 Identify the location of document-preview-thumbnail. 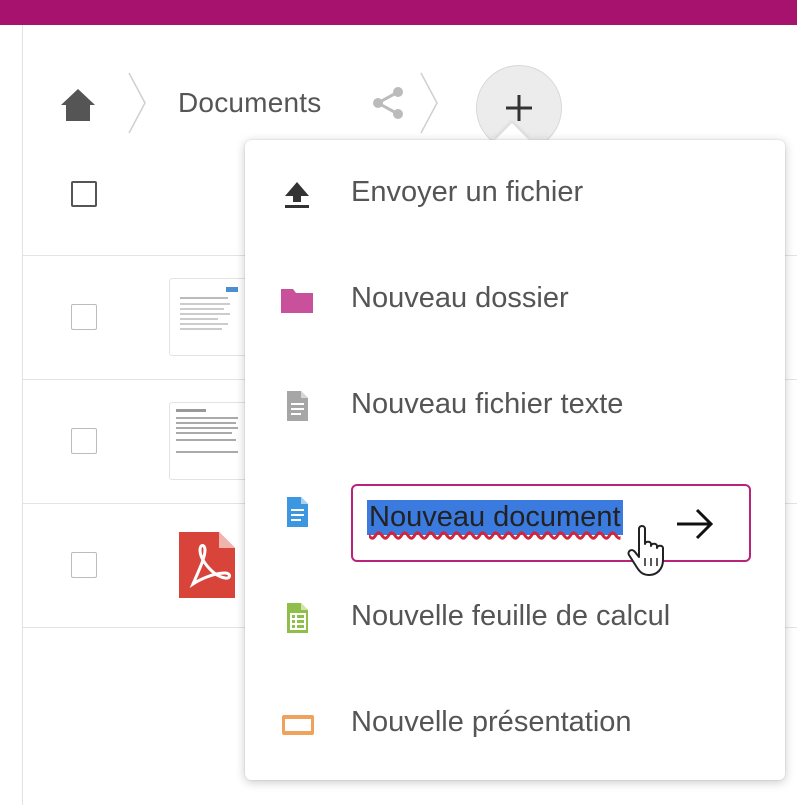
(208, 317).